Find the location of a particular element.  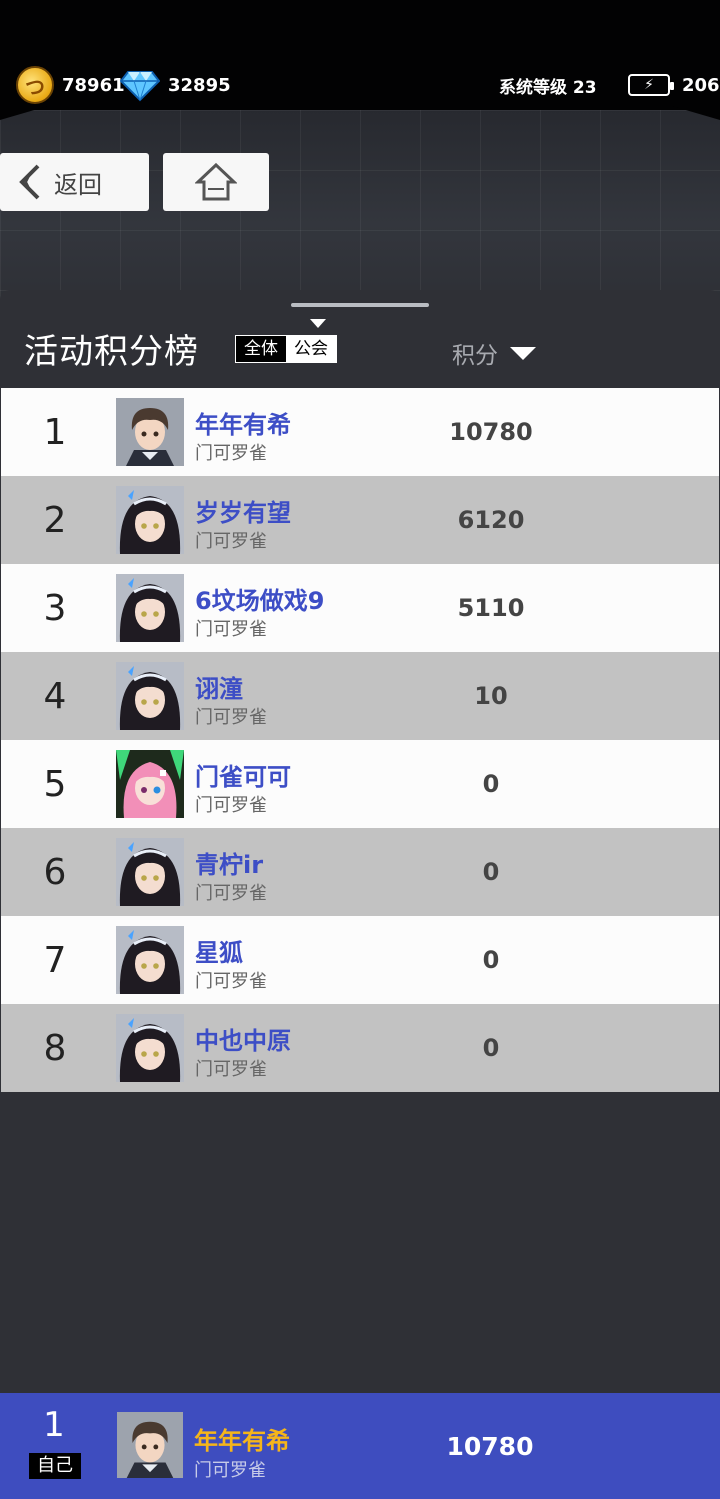

back-label: 返回 is located at coordinates (78, 184).